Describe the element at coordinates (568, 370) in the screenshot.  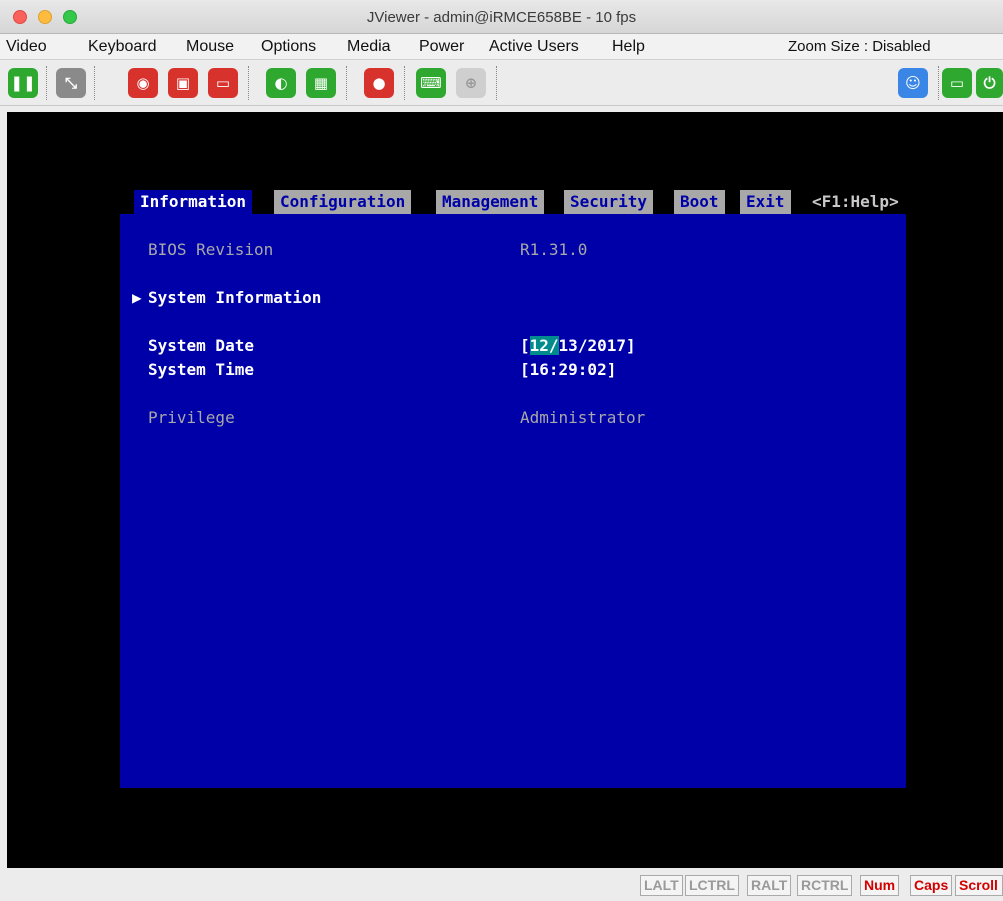
I see `system-time-field: [16:29:02]` at that location.